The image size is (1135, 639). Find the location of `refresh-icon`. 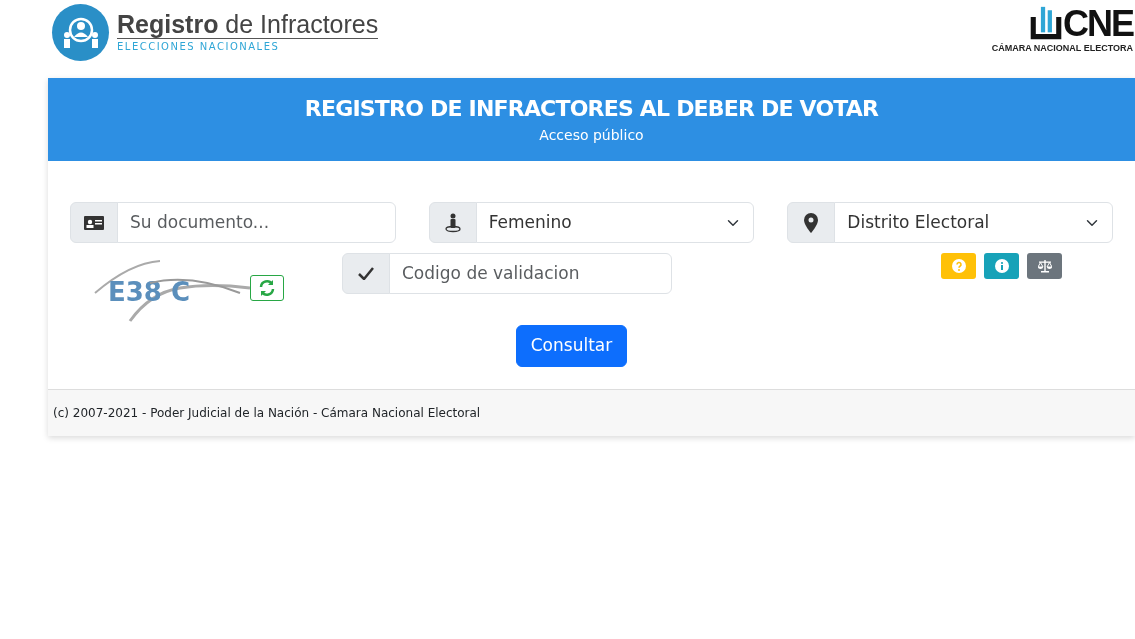

refresh-icon is located at coordinates (267, 288).